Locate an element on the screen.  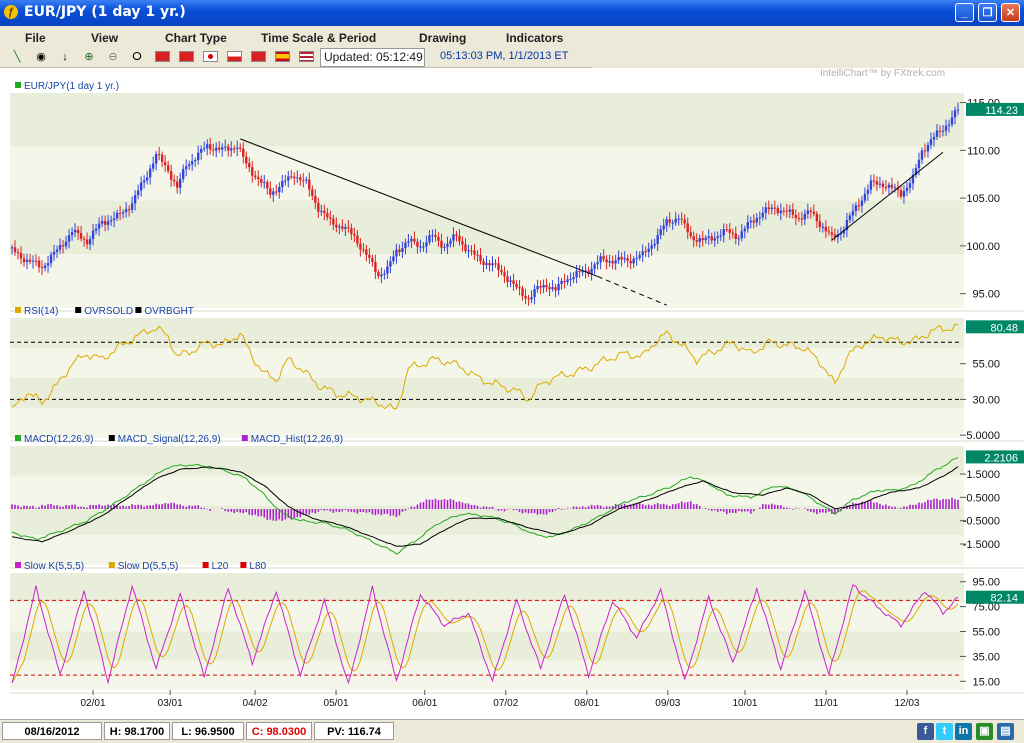
app-logo-icon: ƒ is located at coordinates (11, 12).